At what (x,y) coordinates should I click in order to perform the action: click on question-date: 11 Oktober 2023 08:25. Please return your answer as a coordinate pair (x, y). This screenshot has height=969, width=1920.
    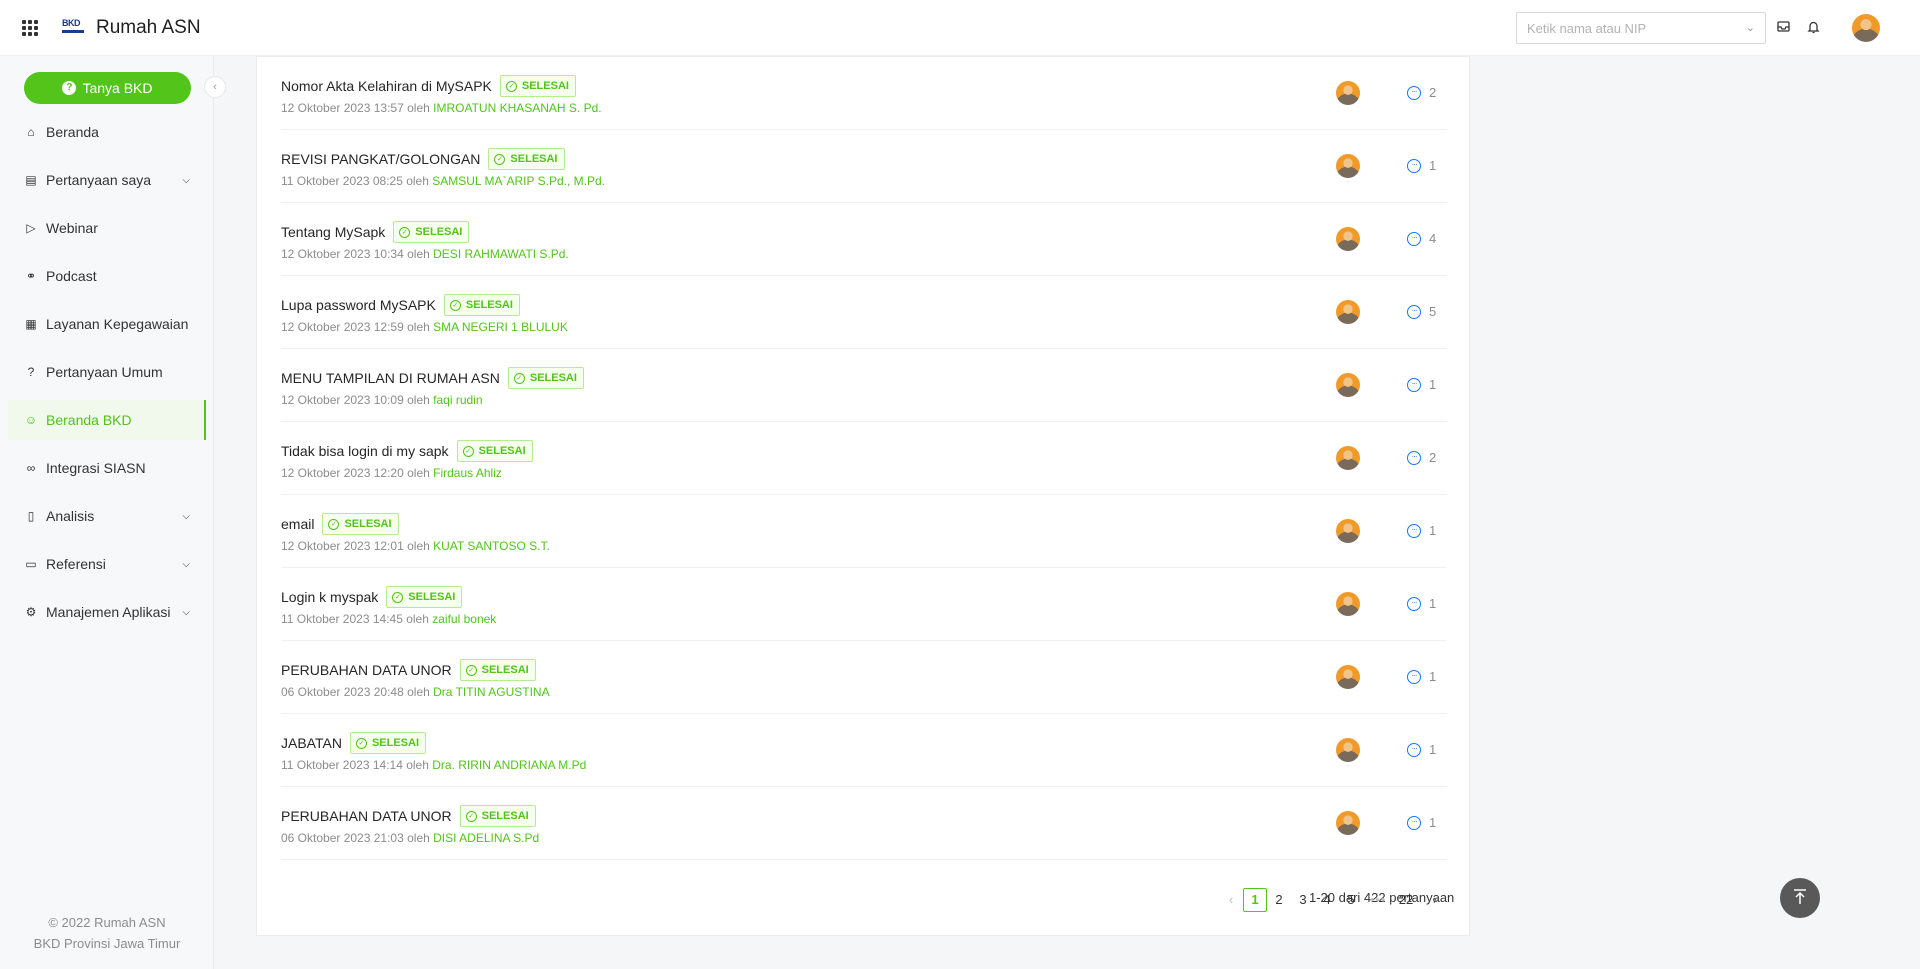
    Looking at the image, I should click on (342, 181).